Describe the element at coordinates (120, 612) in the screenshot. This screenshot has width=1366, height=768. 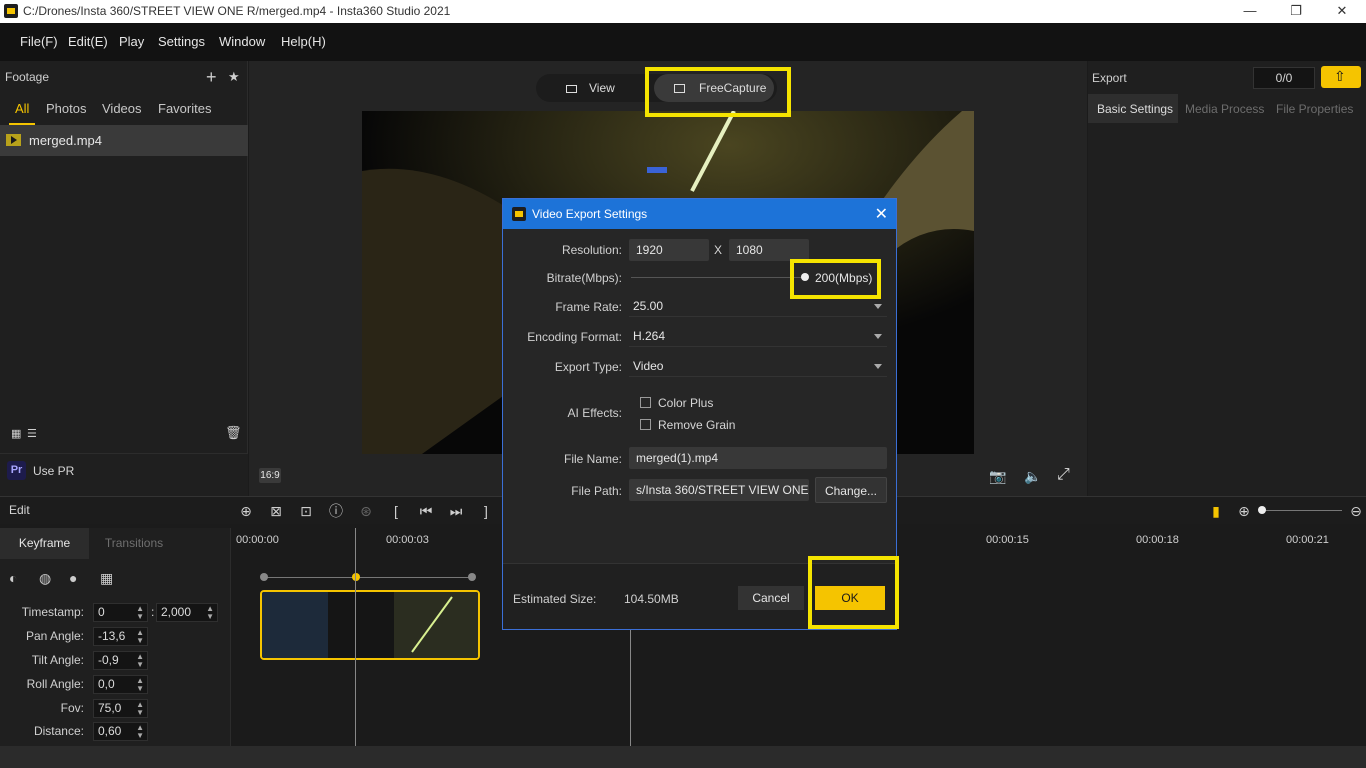
I see `timestamp-input: 0 ▲ ▼` at that location.